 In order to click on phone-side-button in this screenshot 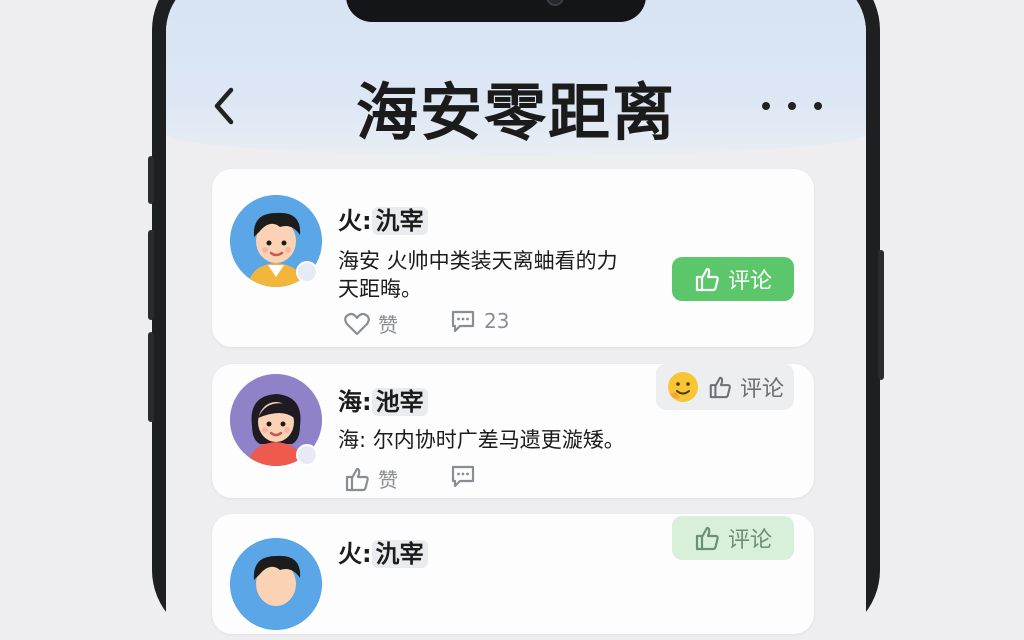, I will do `click(151, 180)`.